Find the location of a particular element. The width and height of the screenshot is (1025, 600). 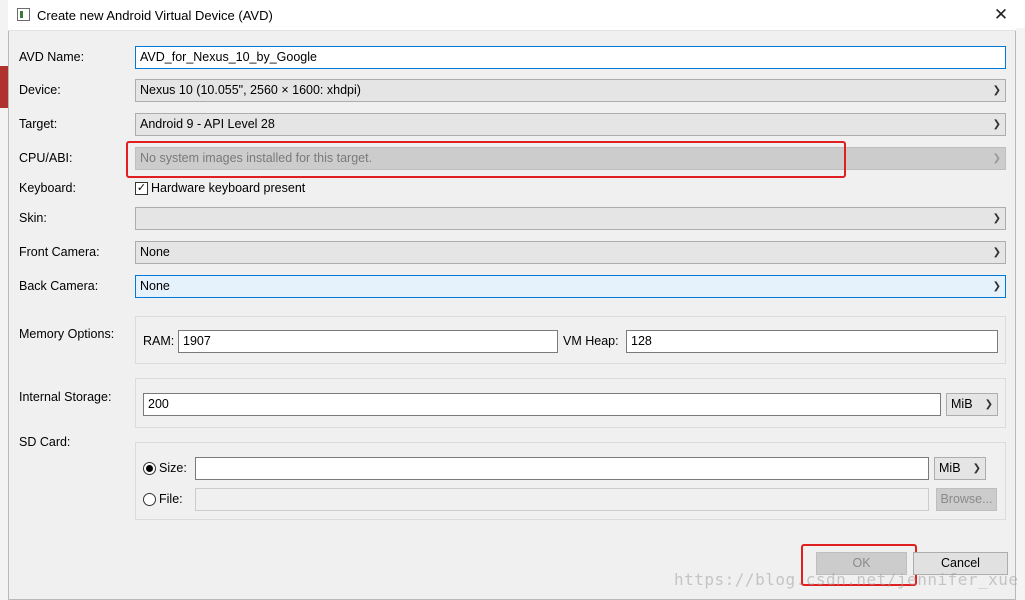

background-window-edge-right is located at coordinates (1020, 314).